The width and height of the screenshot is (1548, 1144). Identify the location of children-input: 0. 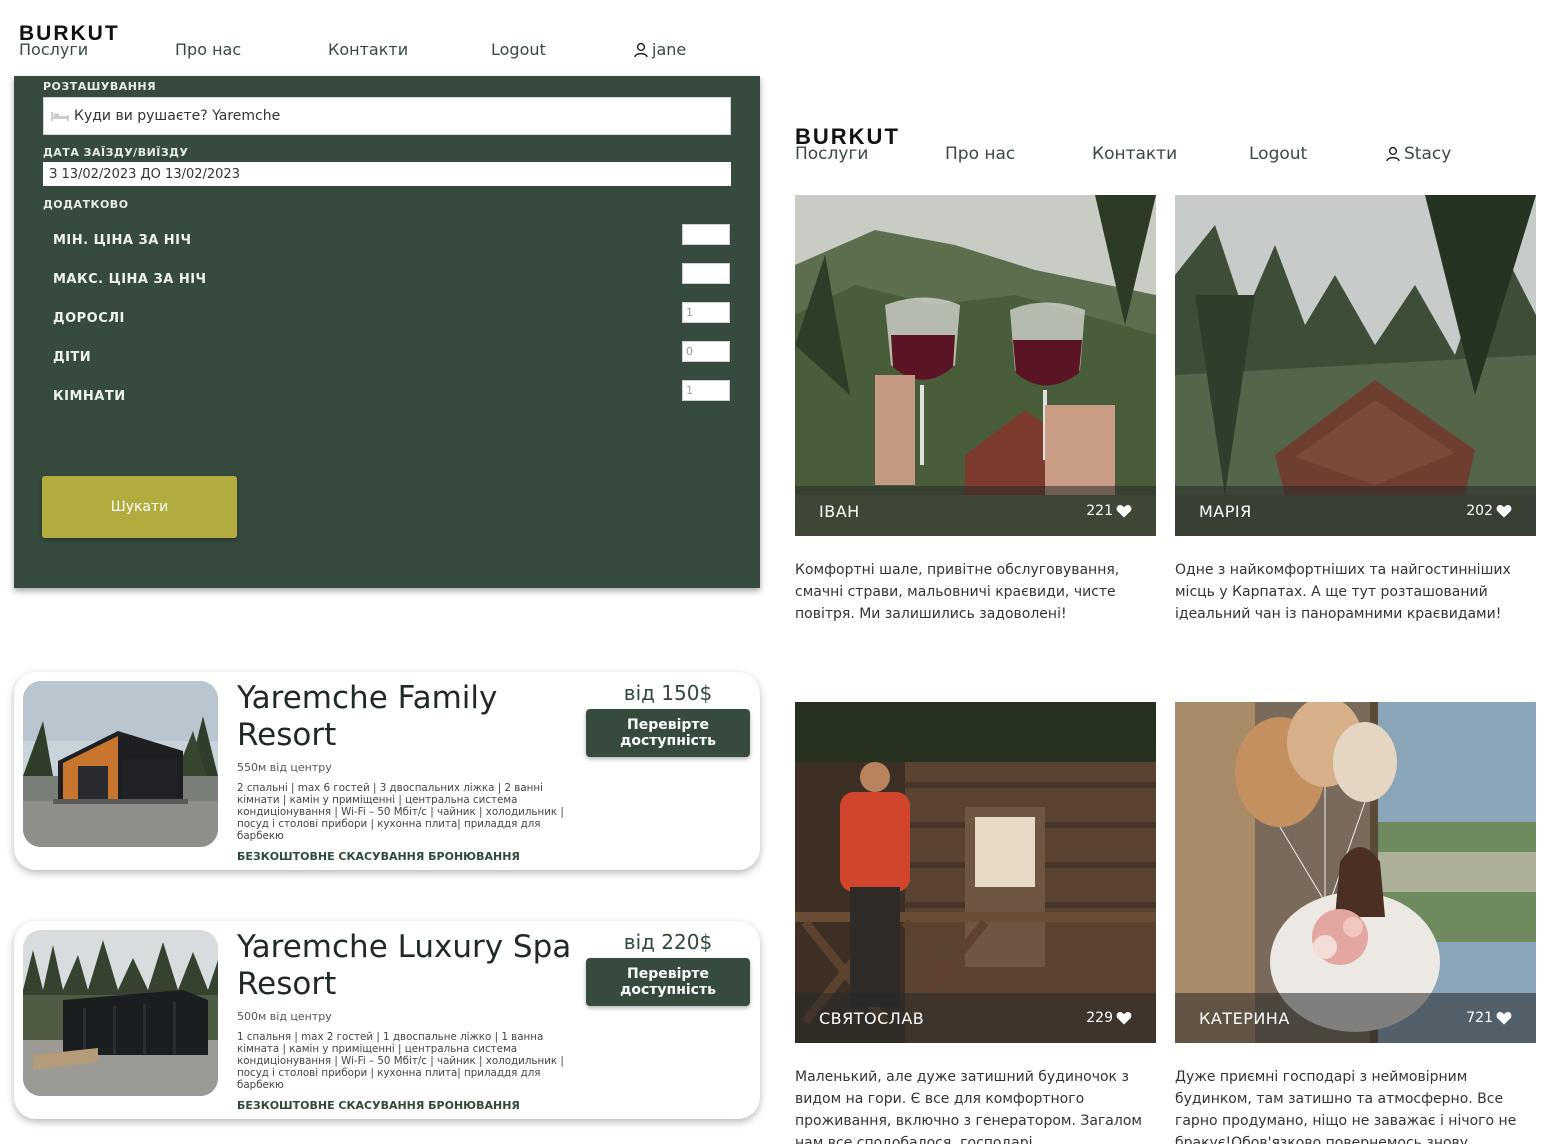
(706, 351).